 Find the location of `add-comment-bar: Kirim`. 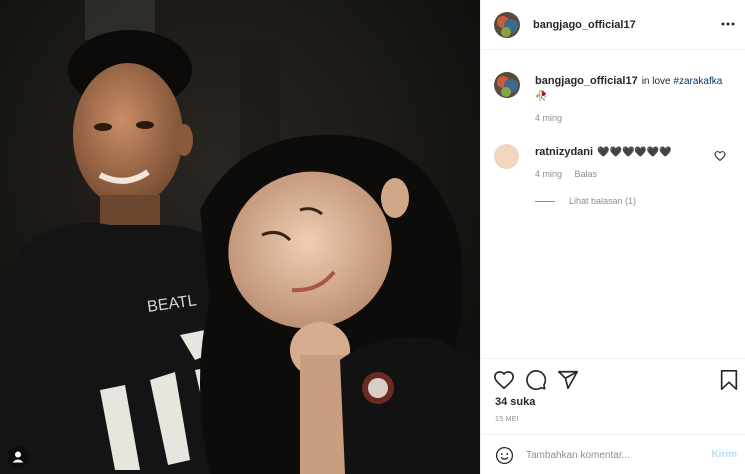

add-comment-bar: Kirim is located at coordinates (613, 454).